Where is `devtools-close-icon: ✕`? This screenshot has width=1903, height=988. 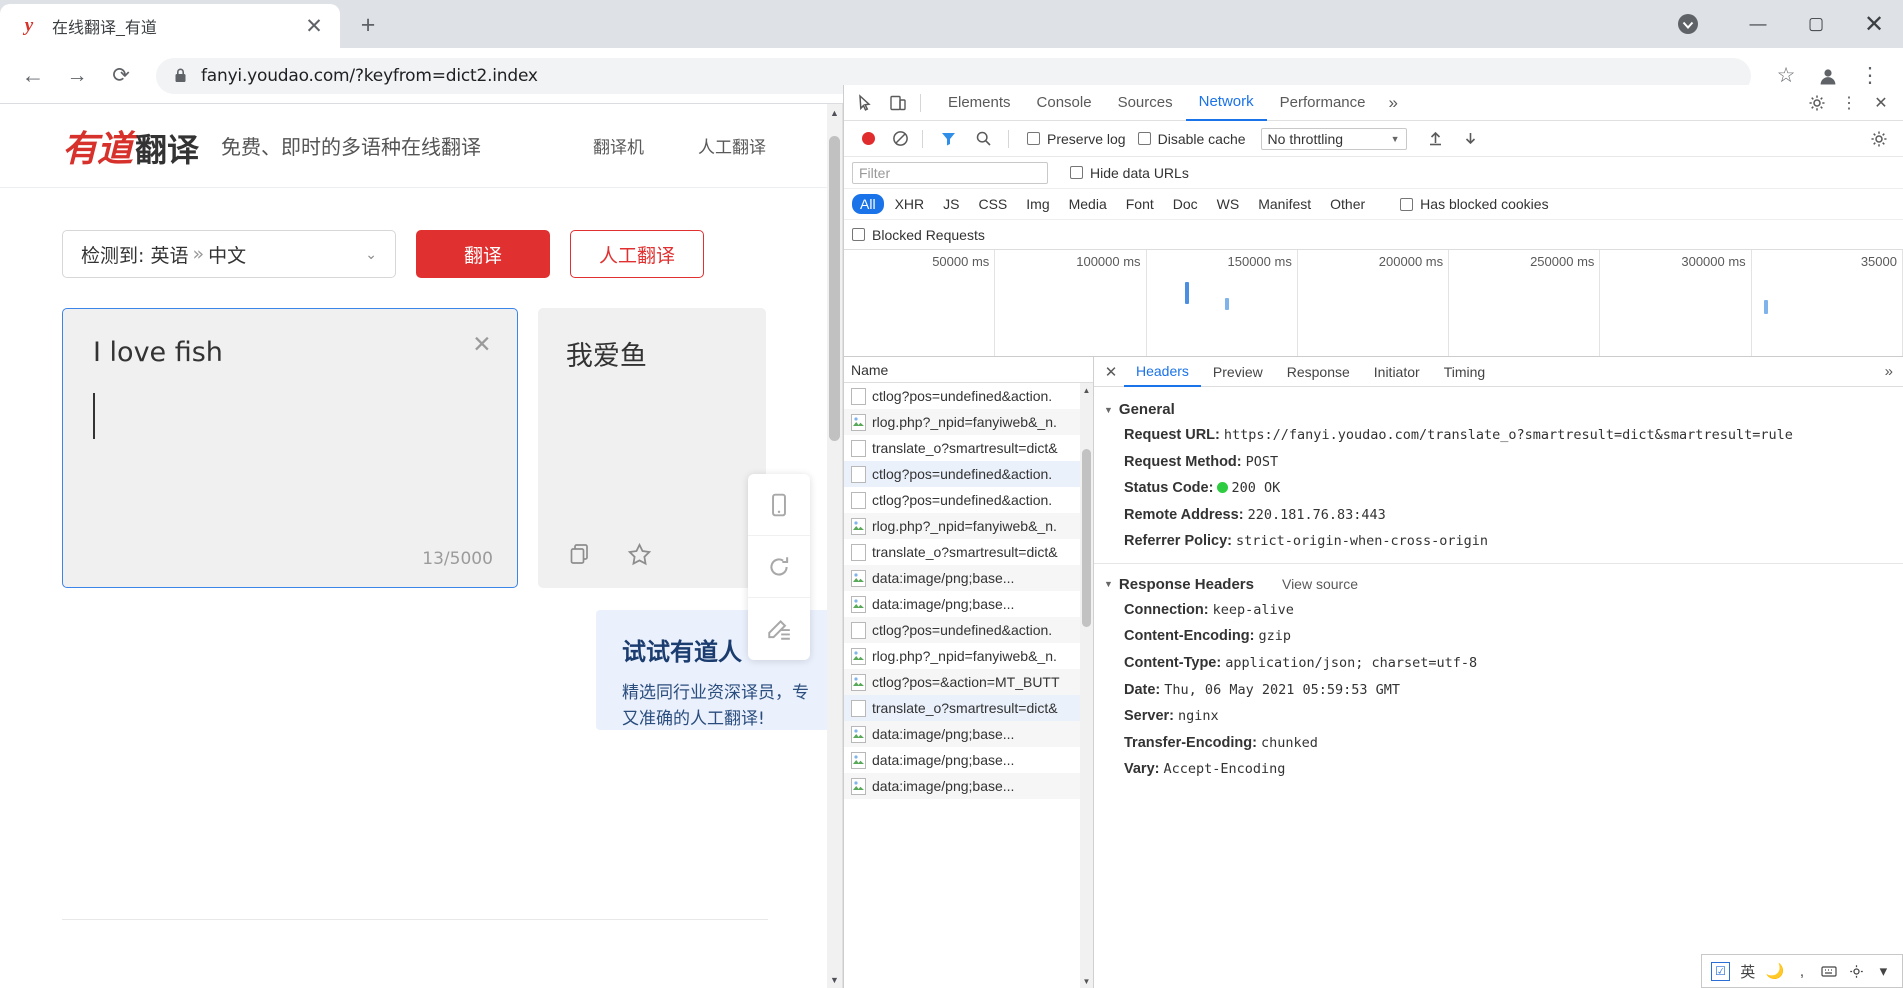 devtools-close-icon: ✕ is located at coordinates (1881, 103).